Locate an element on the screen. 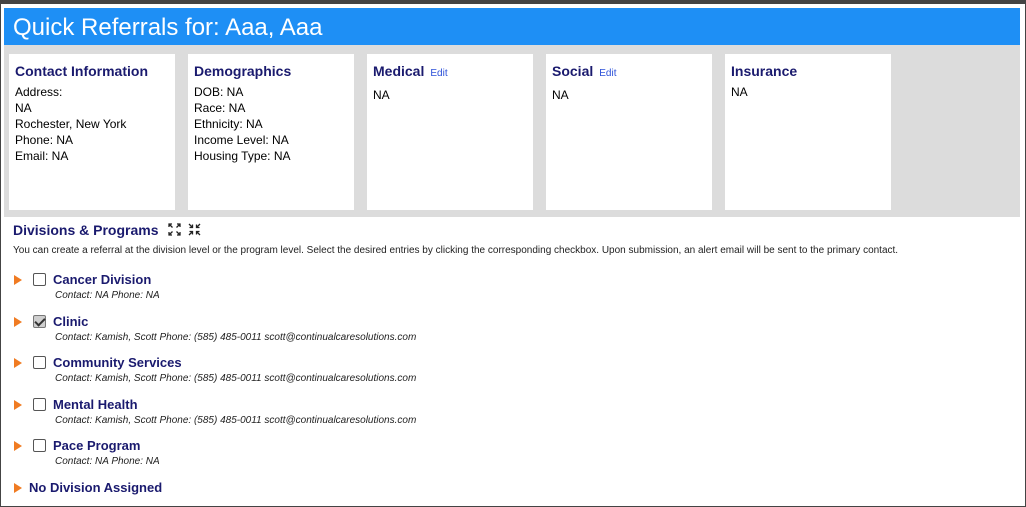 The height and width of the screenshot is (507, 1026). card-line: Address: is located at coordinates (39, 92).